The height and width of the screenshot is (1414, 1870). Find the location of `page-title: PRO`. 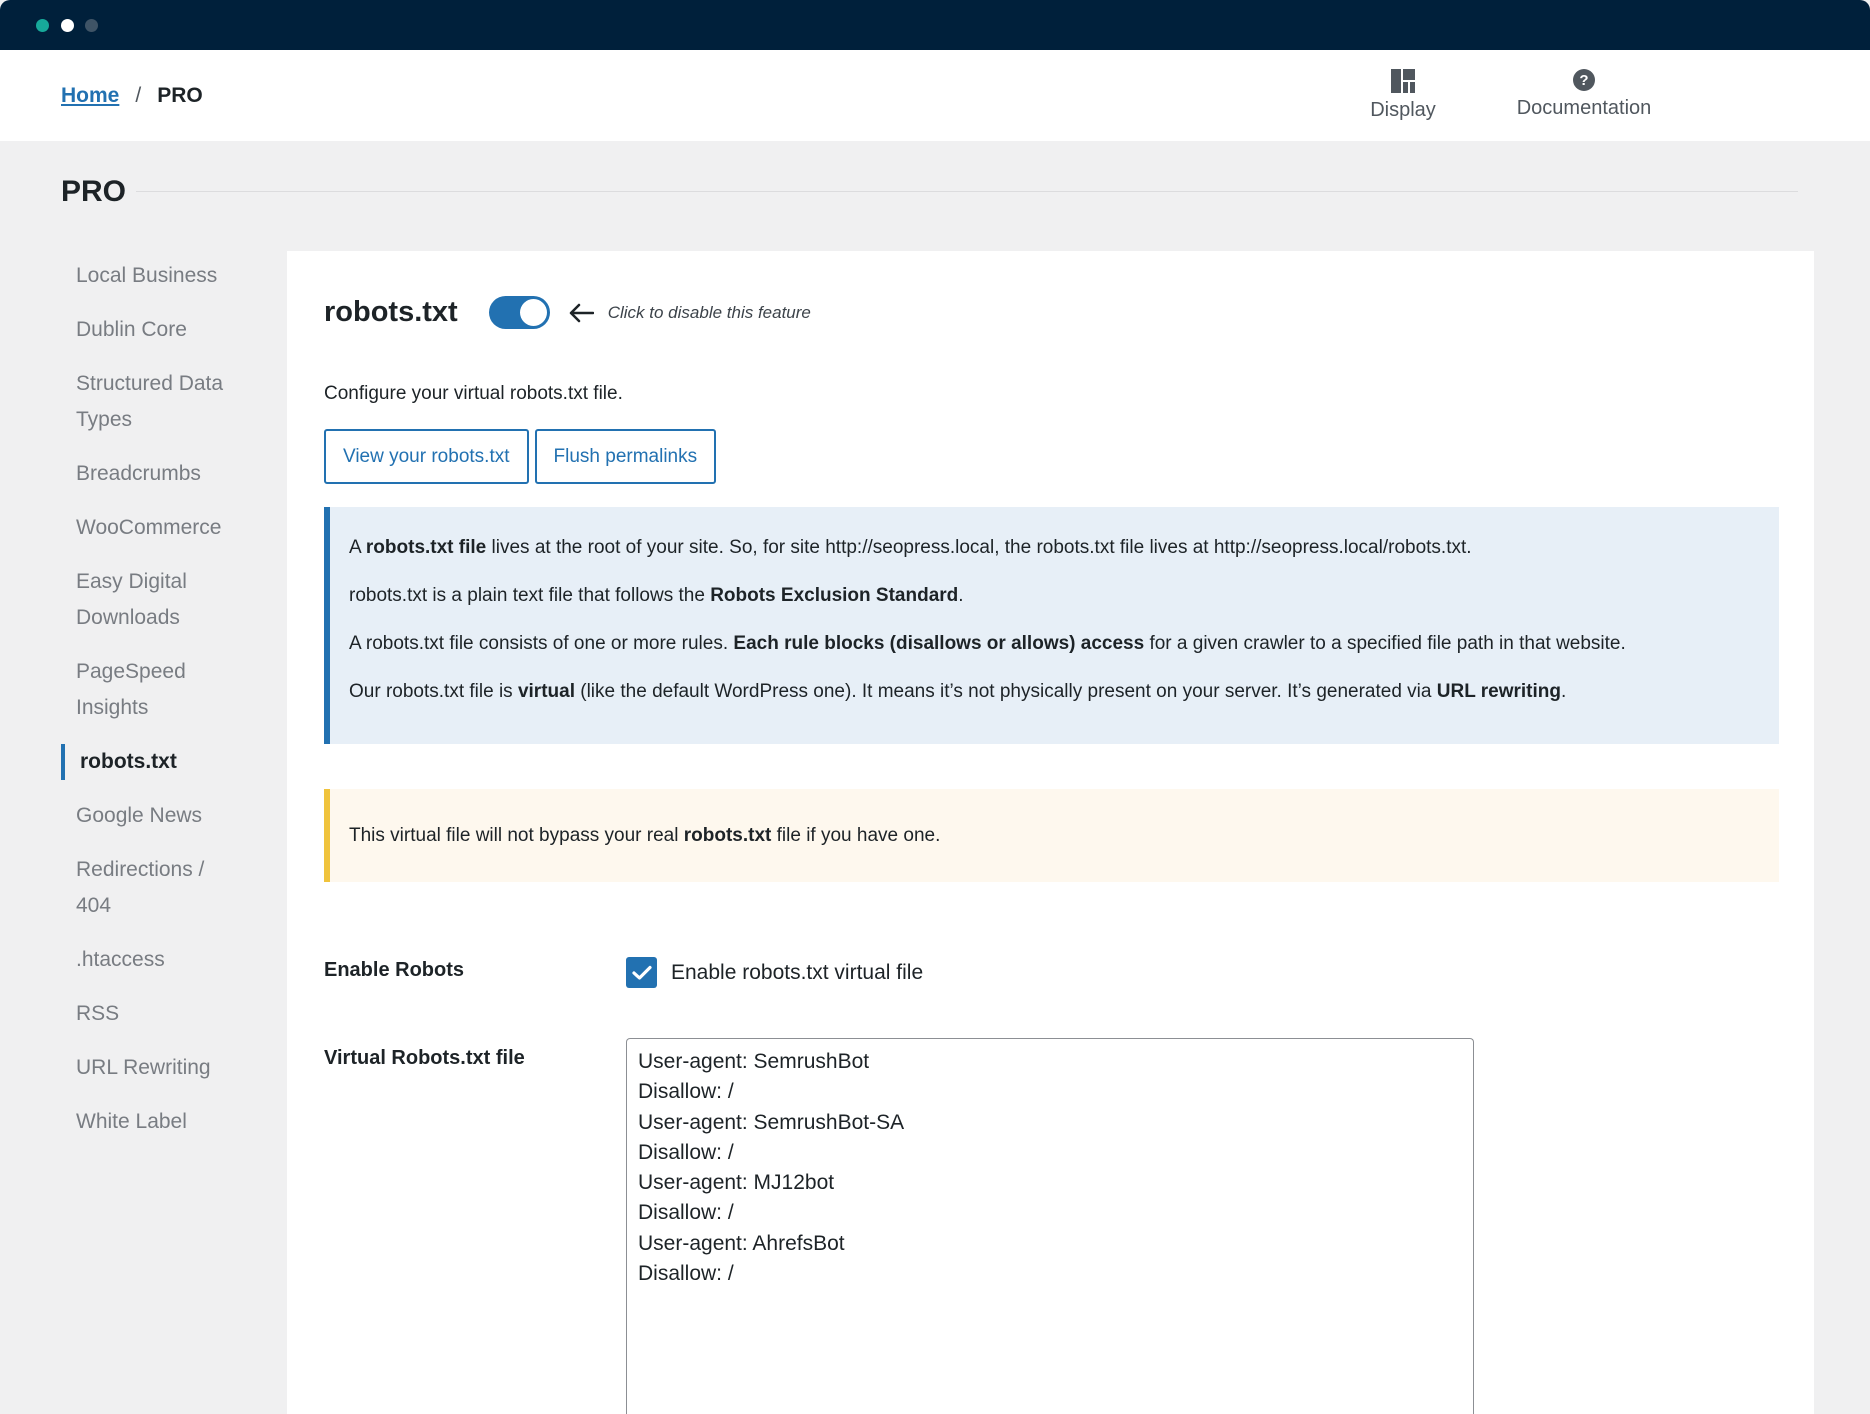

page-title: PRO is located at coordinates (94, 191).